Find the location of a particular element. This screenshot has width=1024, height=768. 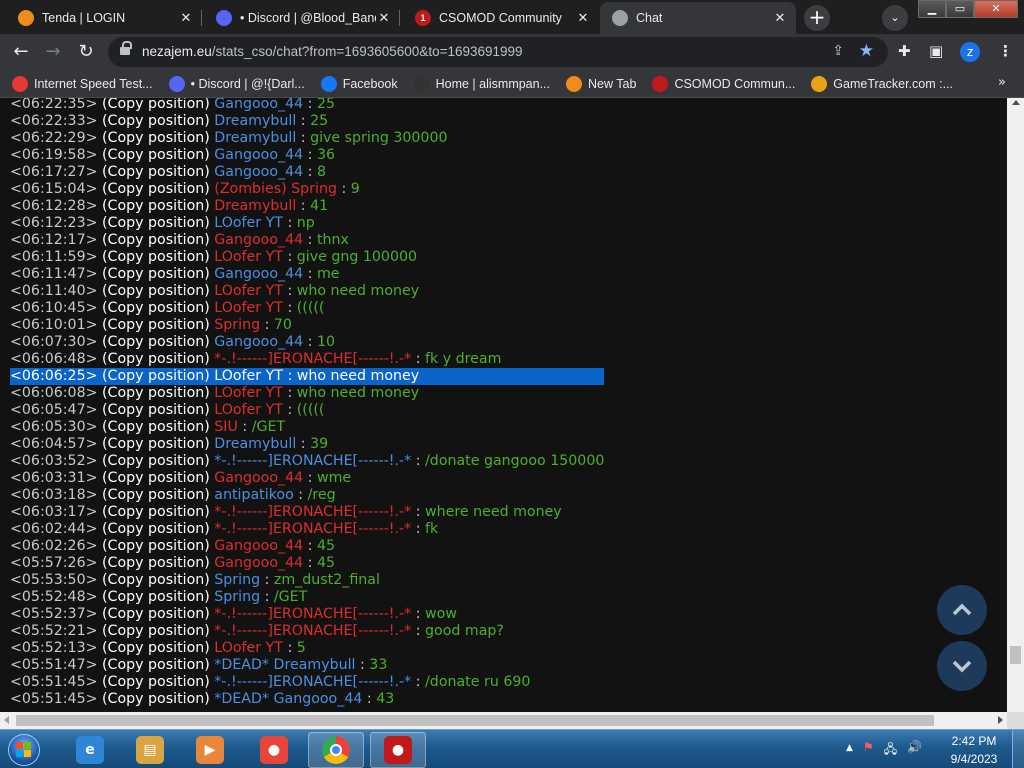

minimize-button: ▁ is located at coordinates (932, 9).